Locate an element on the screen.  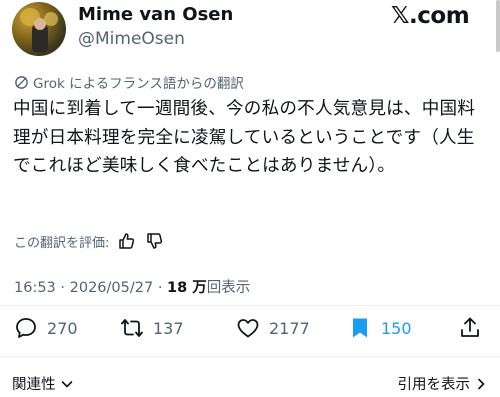
scrollbar is located at coordinates (498, 26).